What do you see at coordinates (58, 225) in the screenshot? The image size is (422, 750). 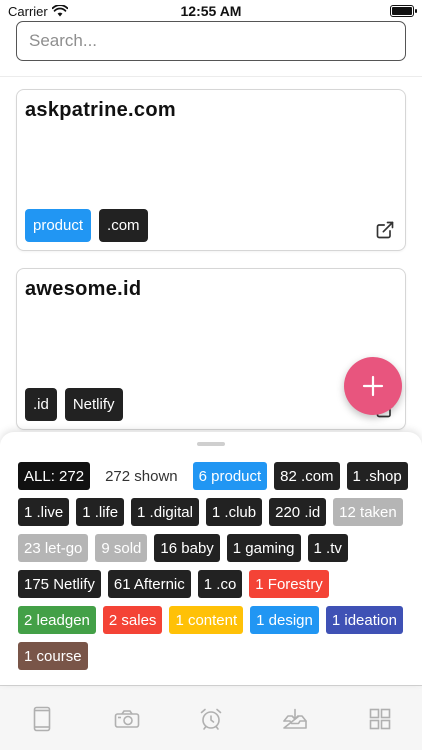 I see `tag-chip: product` at bounding box center [58, 225].